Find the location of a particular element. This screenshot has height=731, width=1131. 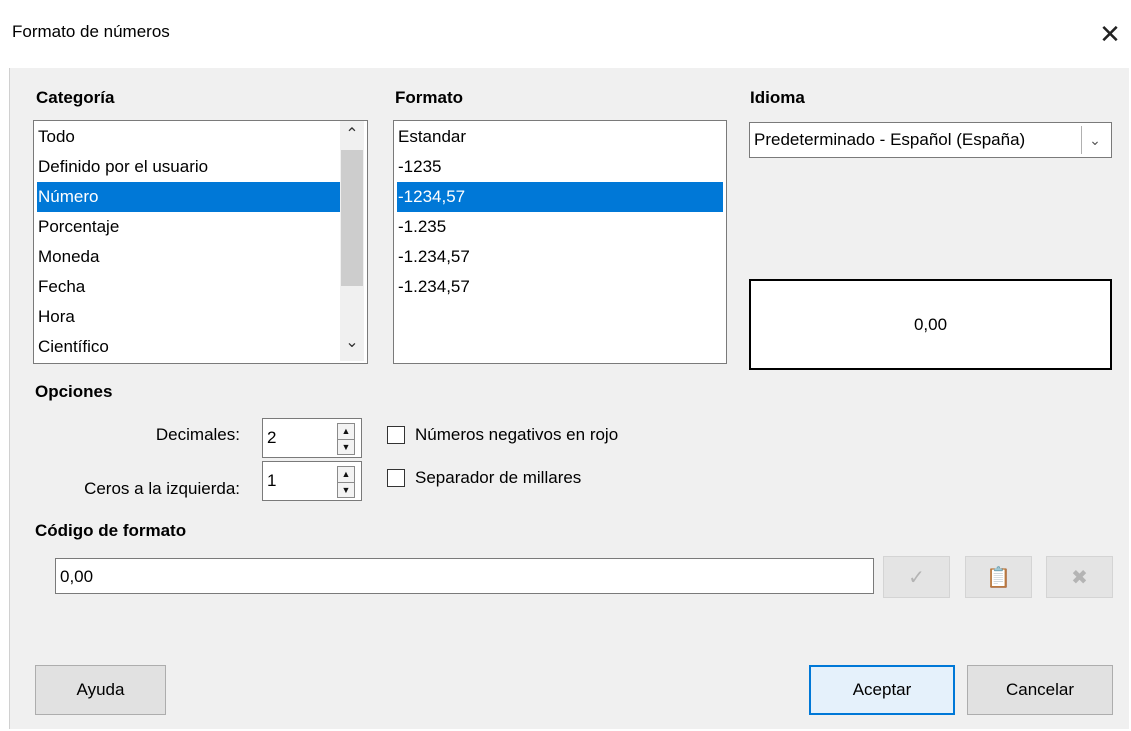

list-item: Fecha is located at coordinates (61, 287).